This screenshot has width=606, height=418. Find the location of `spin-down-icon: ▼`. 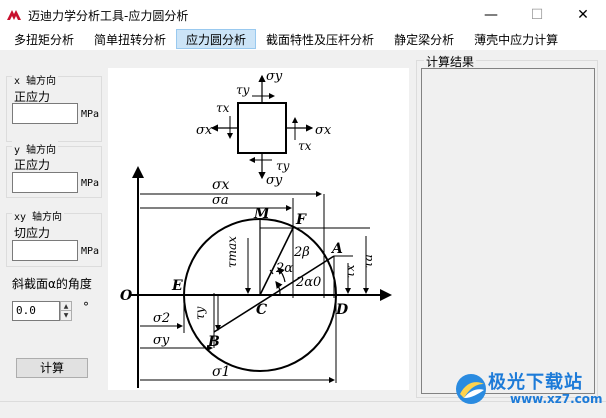

spin-down-icon: ▼ is located at coordinates (66, 315).